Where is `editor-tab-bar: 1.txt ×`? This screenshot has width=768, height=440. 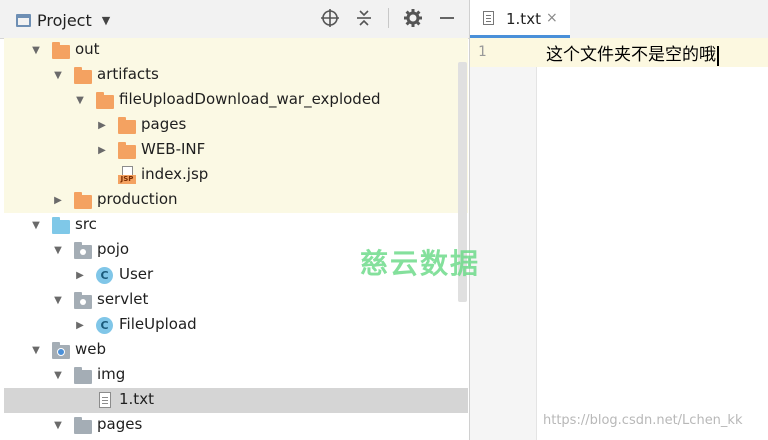 editor-tab-bar: 1.txt × is located at coordinates (619, 19).